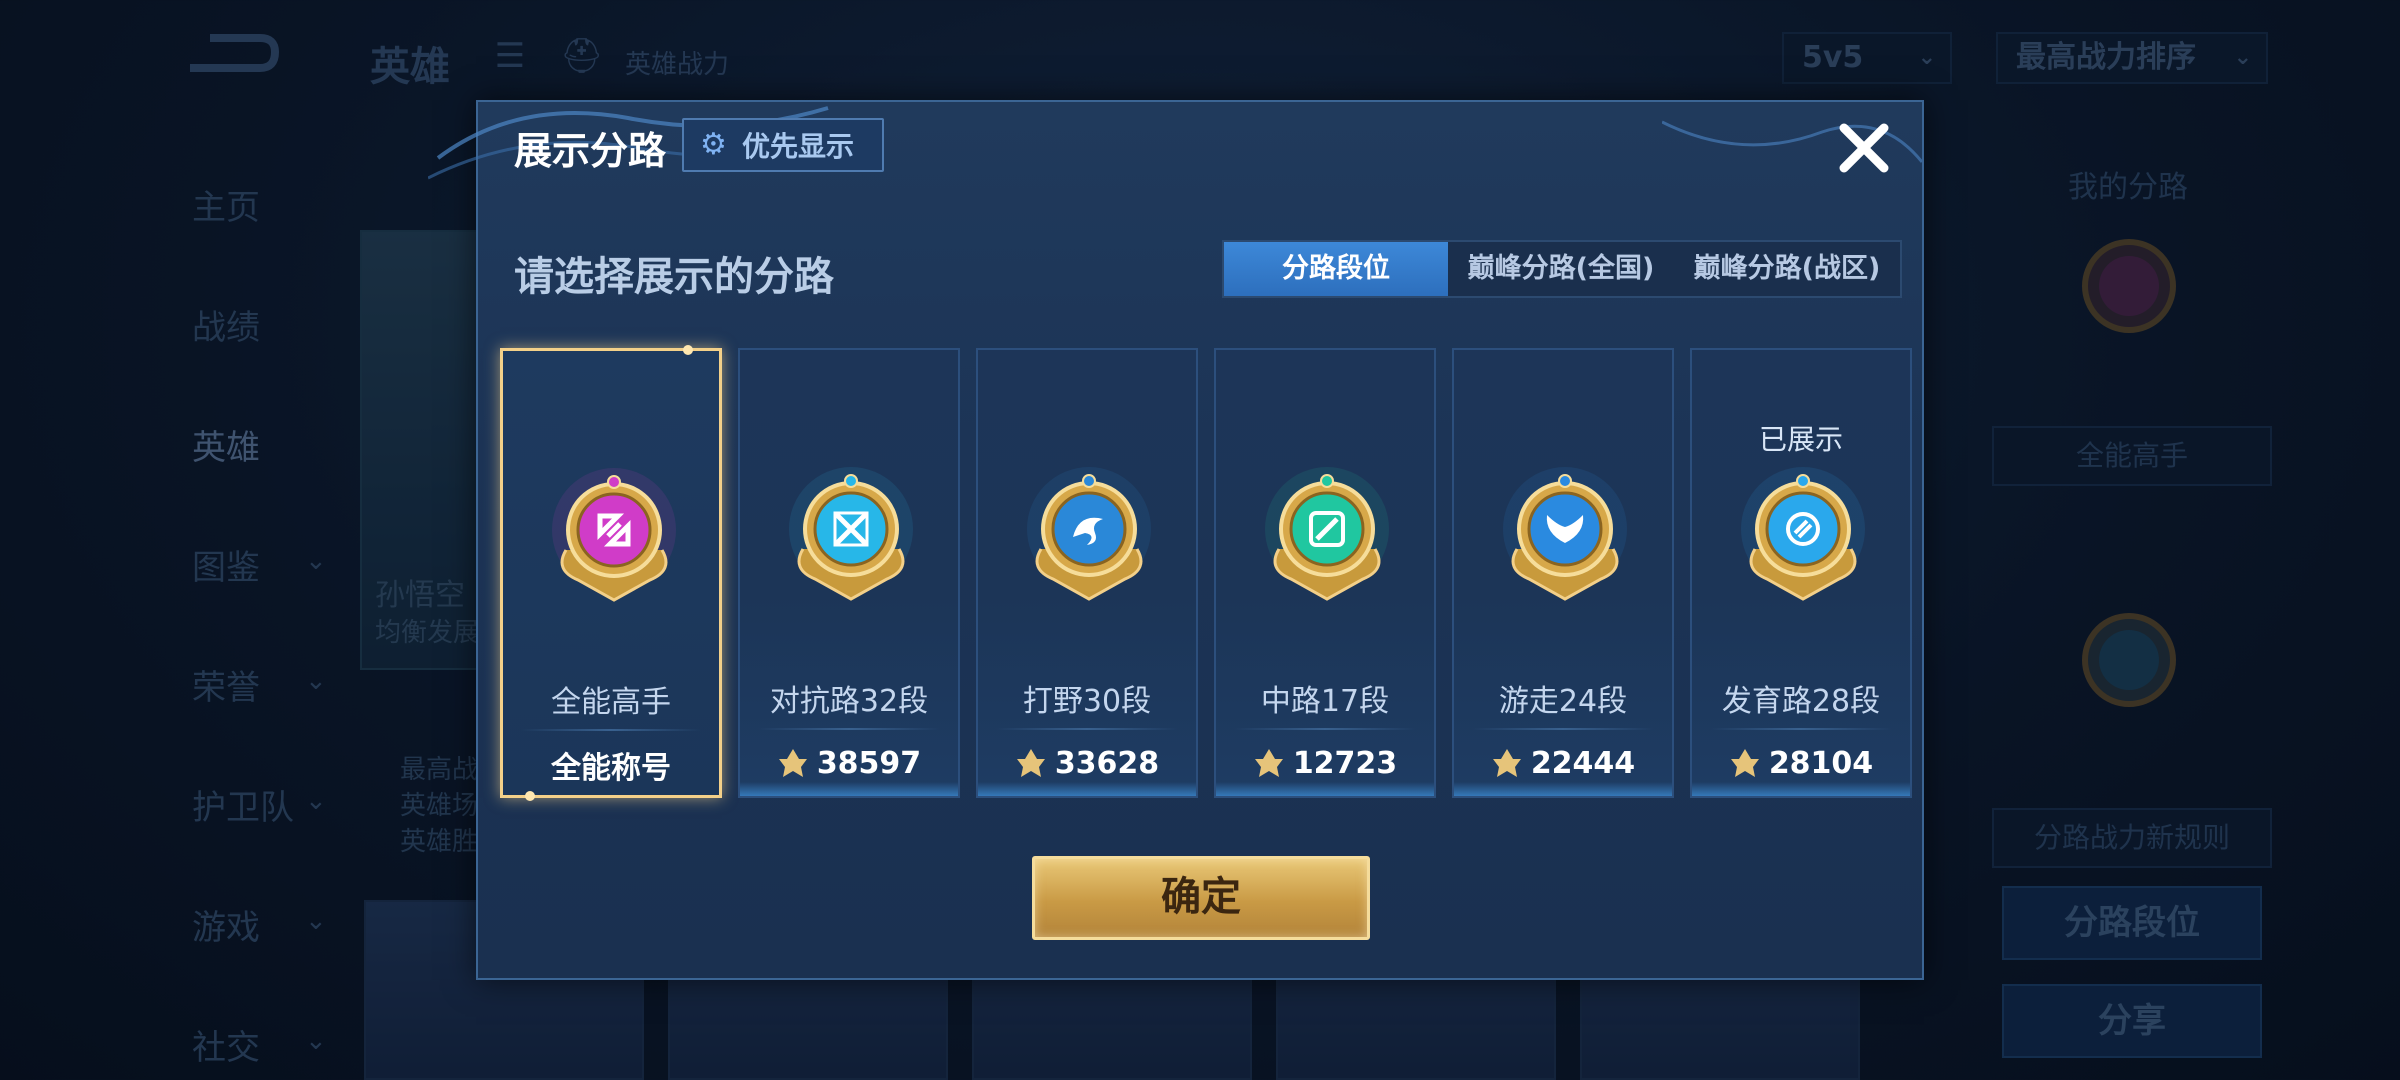  Describe the element at coordinates (1336, 269) in the screenshot. I see `tab-lane-rank: 分路段位` at that location.